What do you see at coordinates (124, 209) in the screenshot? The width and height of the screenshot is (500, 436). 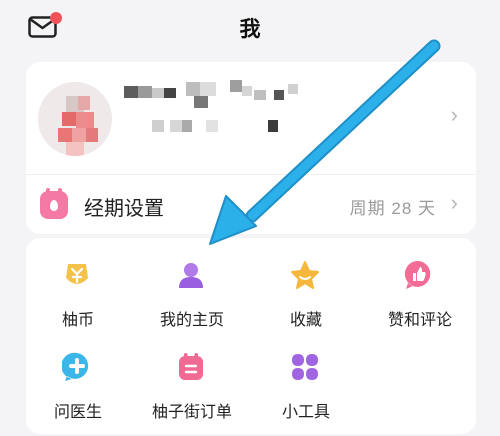 I see `period-settings-label: 经期设置` at bounding box center [124, 209].